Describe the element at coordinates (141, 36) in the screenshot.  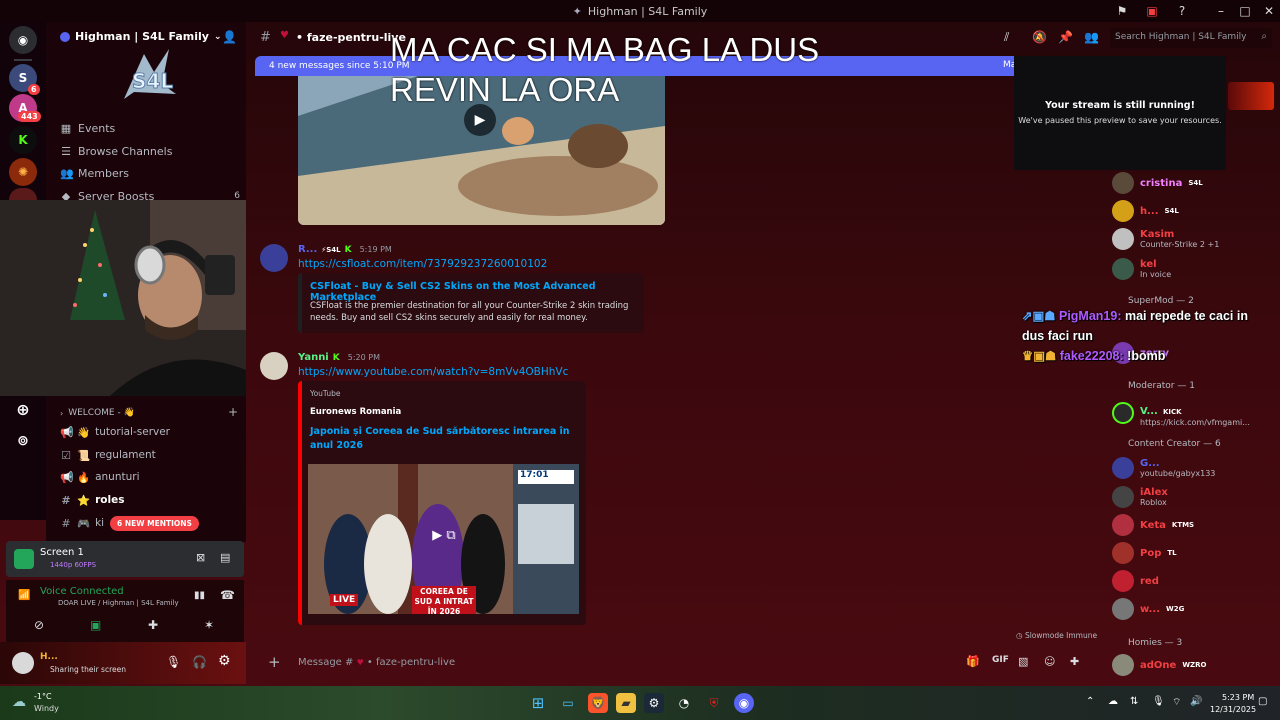
I see `server-header: Highman | S4L Family ⌄` at that location.